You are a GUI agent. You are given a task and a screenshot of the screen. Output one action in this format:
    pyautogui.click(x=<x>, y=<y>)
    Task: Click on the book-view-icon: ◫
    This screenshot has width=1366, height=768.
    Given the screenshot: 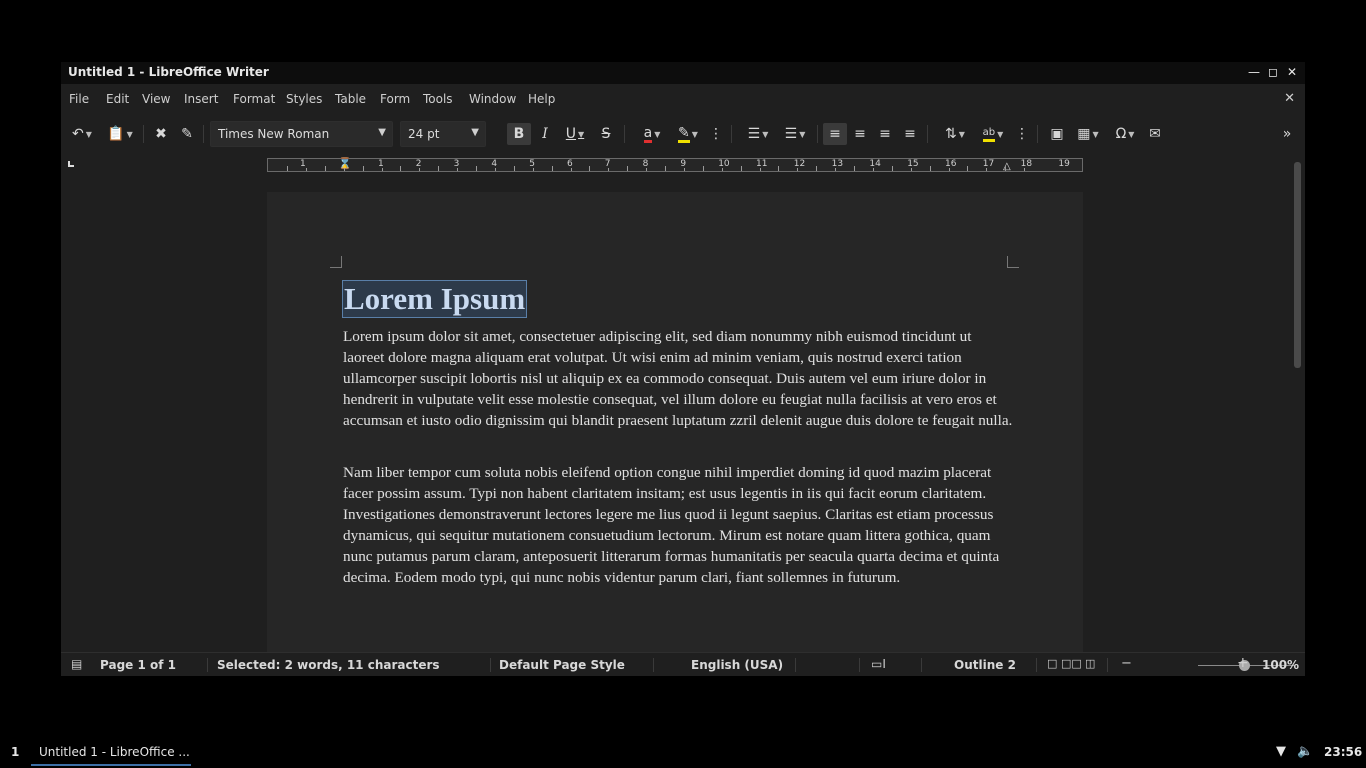 What is the action you would take?
    pyautogui.click(x=1090, y=663)
    